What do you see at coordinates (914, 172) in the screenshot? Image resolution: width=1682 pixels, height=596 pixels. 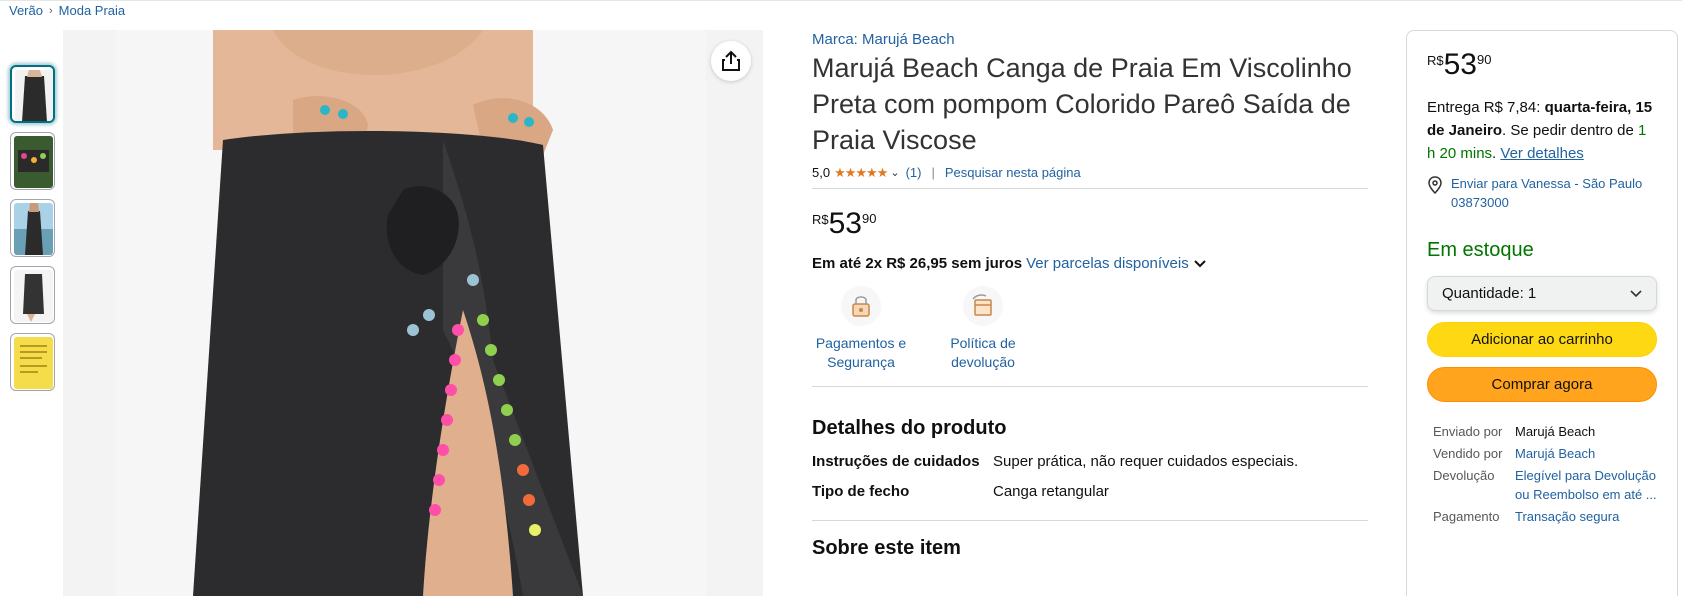 I see `rating-count-link: (1)` at bounding box center [914, 172].